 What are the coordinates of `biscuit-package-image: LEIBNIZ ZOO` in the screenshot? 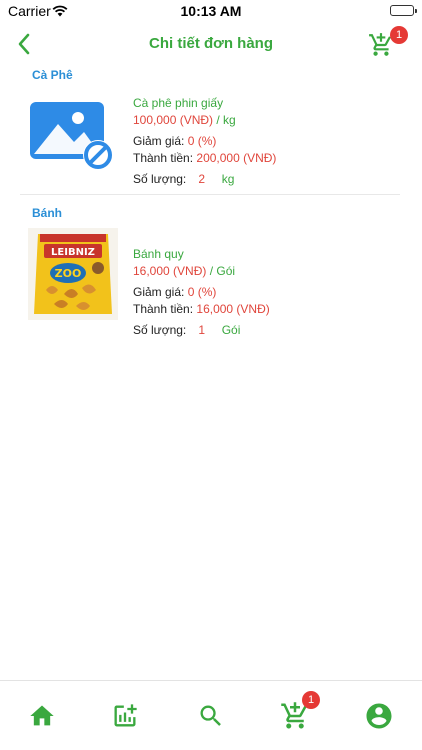 It's located at (73, 274).